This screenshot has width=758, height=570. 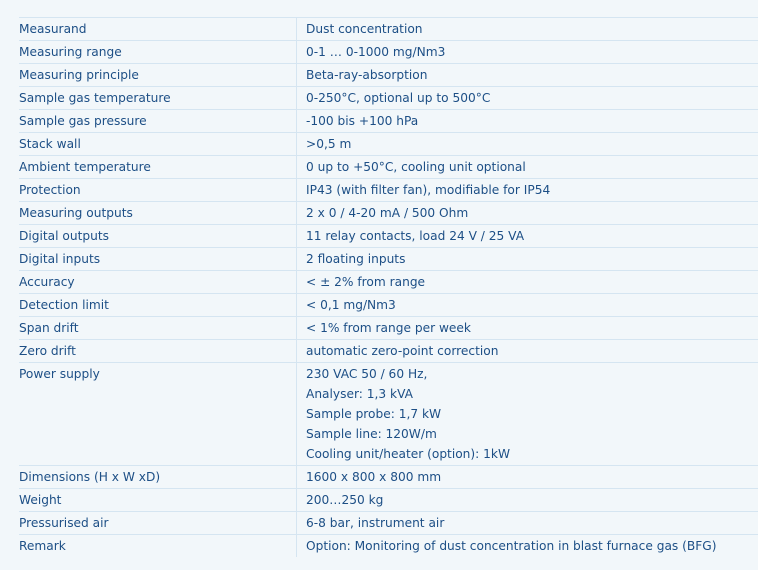 I want to click on spec-value: 0-250°C, optional up to 500°C, so click(x=527, y=98).